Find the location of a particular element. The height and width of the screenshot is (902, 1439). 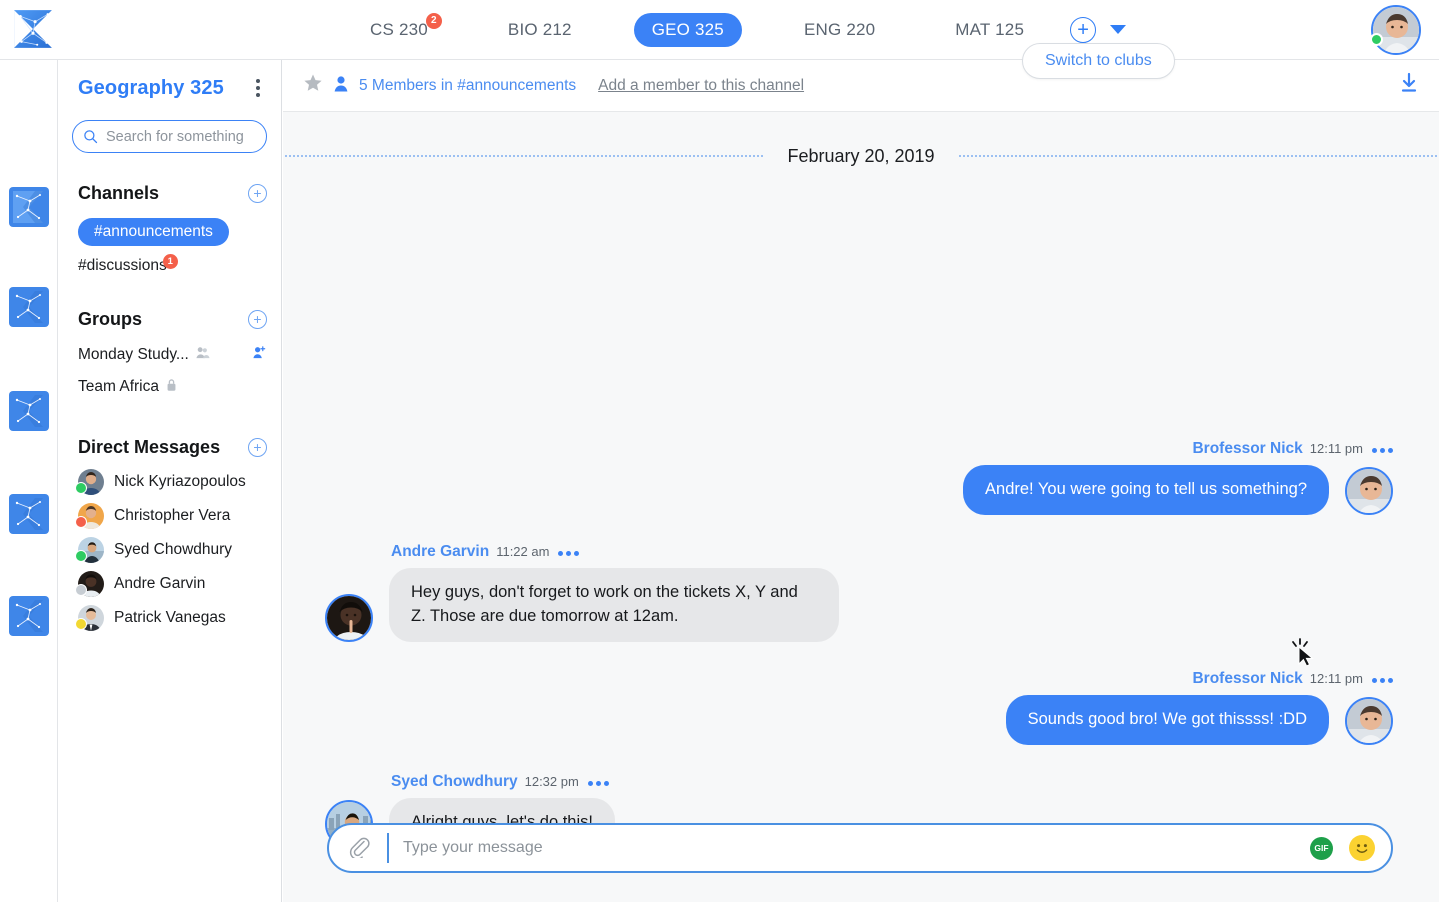

lock-icon is located at coordinates (171, 387).